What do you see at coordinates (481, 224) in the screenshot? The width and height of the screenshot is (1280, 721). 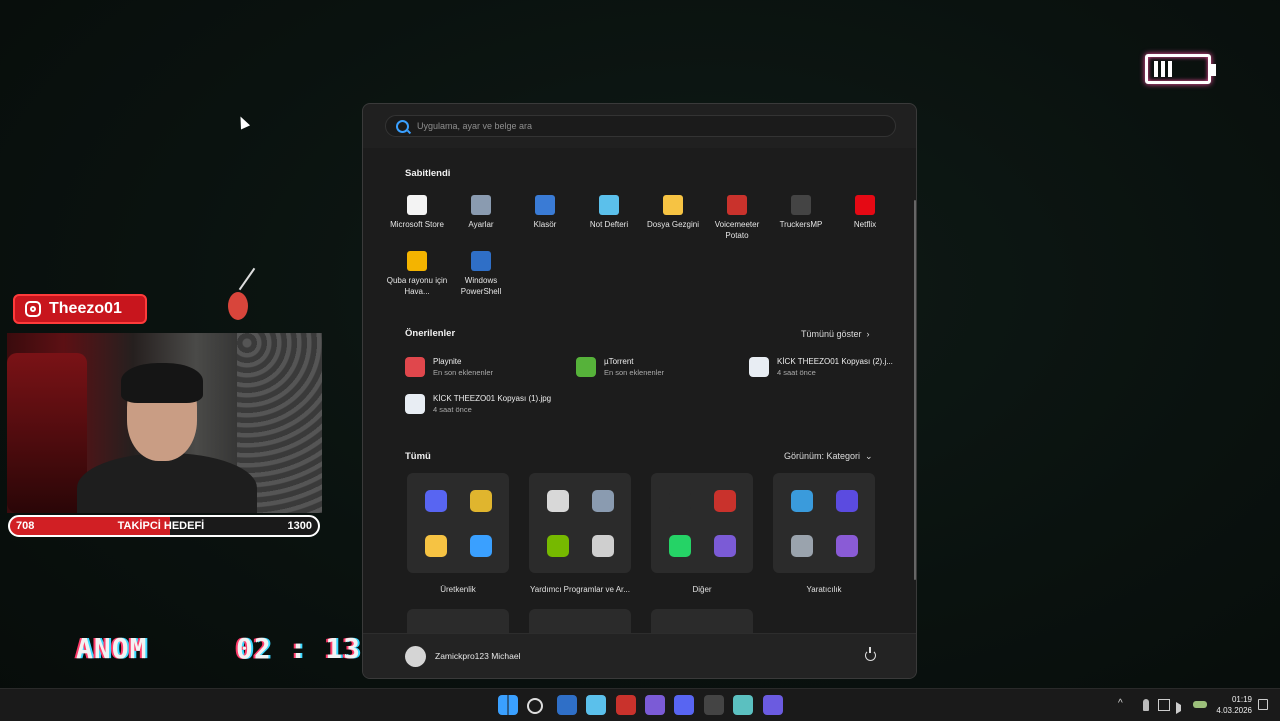 I see `pinned-app-label: Ayarlar` at bounding box center [481, 224].